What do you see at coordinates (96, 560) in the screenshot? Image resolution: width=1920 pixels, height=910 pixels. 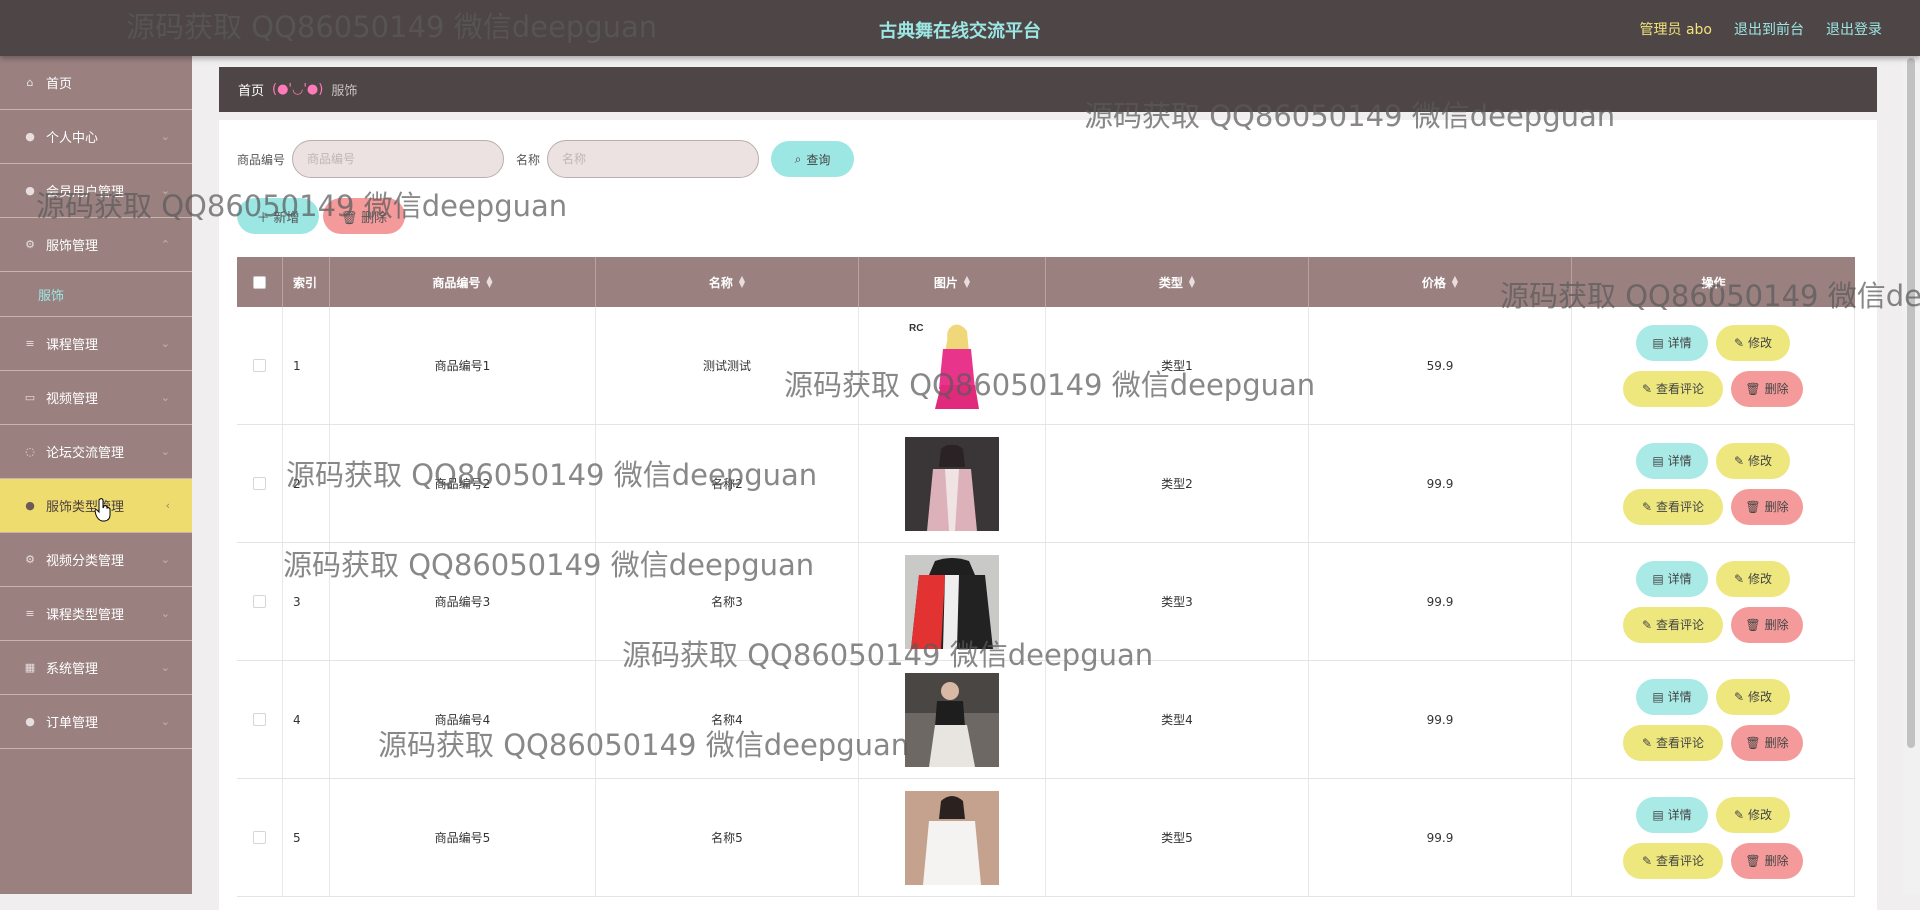 I see `sidebar-item-video-category-management: ⚙ 视频分类管理 ⌄` at bounding box center [96, 560].